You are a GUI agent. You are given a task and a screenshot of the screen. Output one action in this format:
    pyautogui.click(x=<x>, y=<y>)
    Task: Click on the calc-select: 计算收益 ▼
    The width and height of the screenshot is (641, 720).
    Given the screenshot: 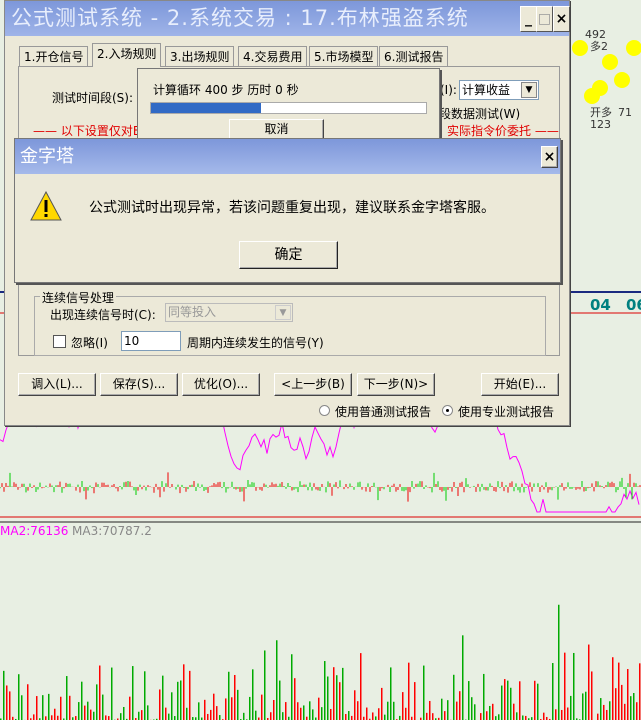 What is the action you would take?
    pyautogui.click(x=499, y=90)
    